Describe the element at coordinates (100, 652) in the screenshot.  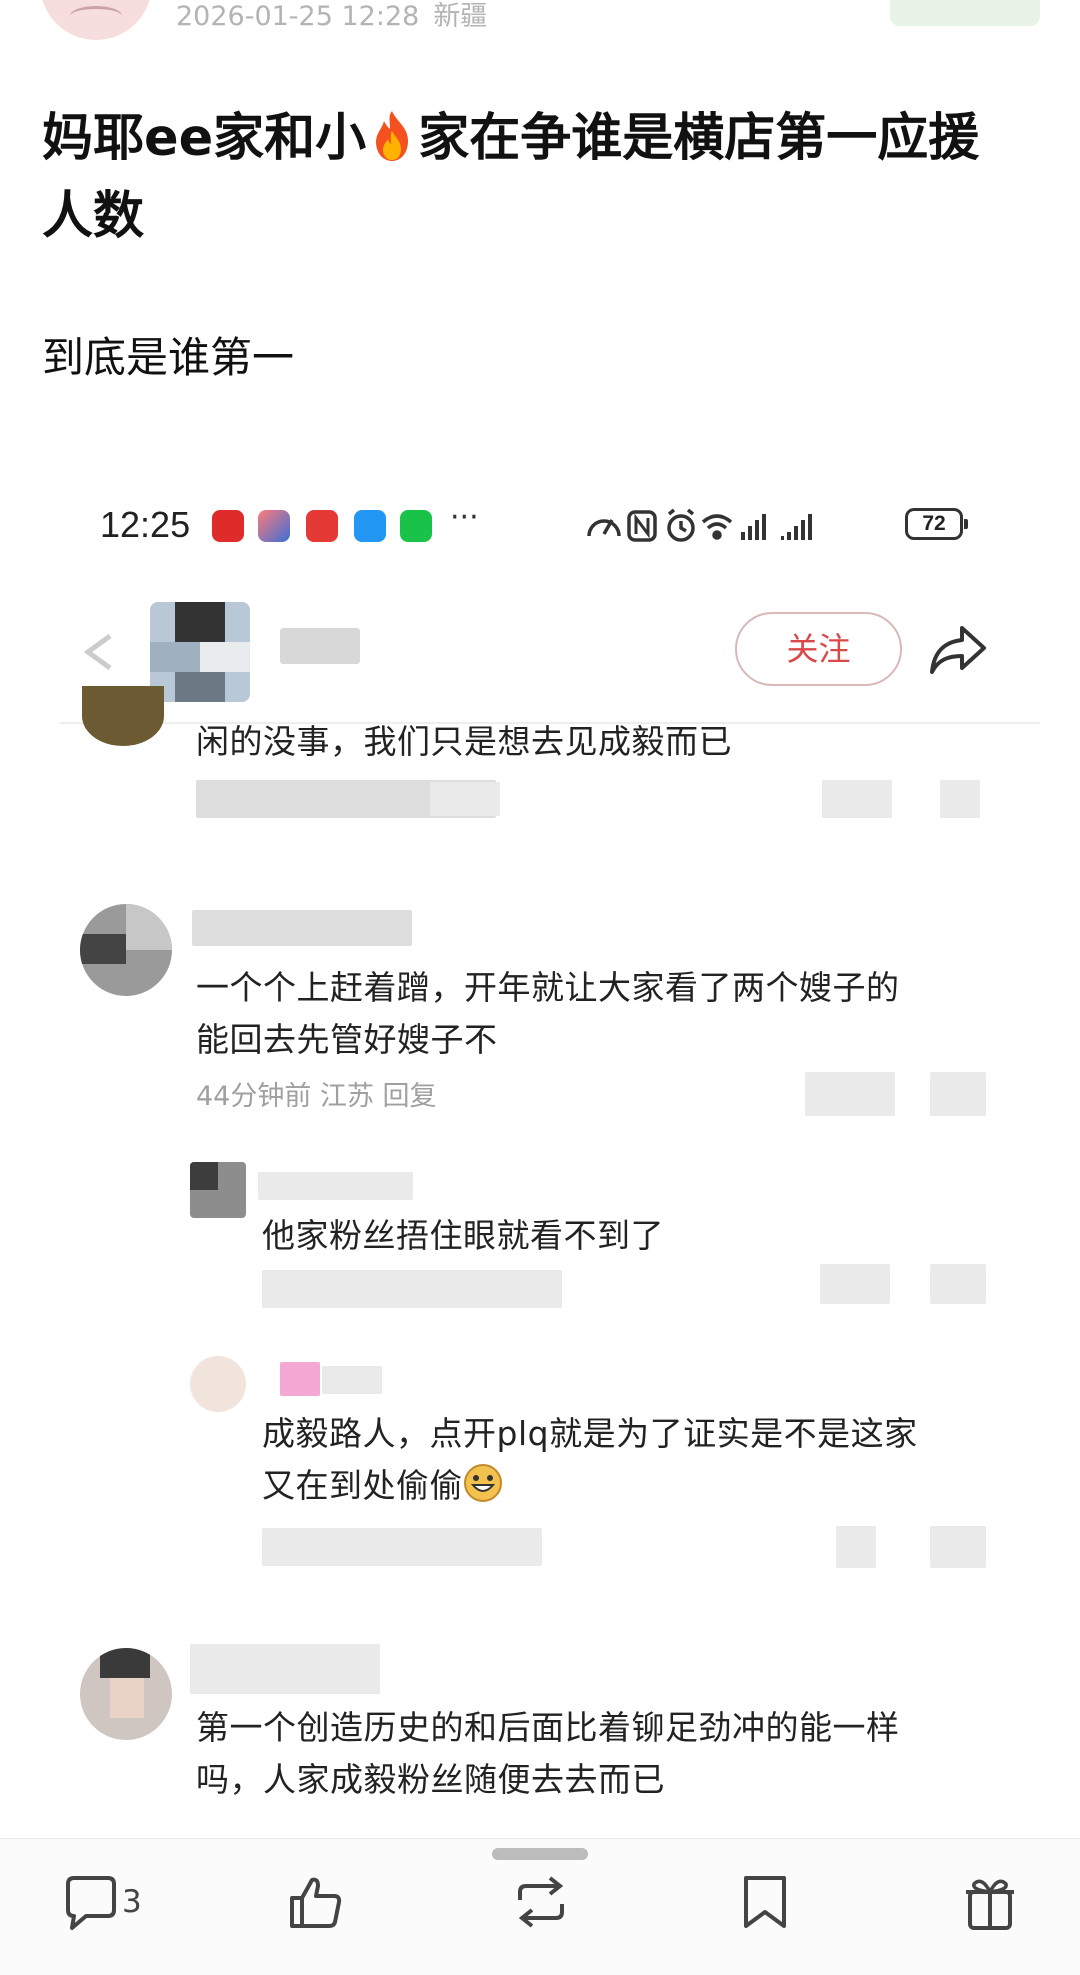
I see `back-chevron-icon` at that location.